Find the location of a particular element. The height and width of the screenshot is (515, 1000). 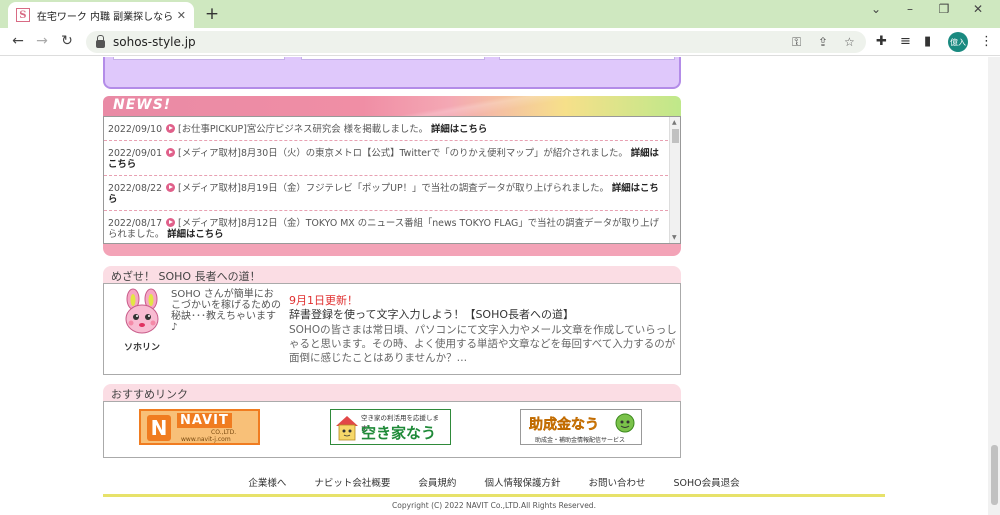

news-header: NEWS! is located at coordinates (392, 106).